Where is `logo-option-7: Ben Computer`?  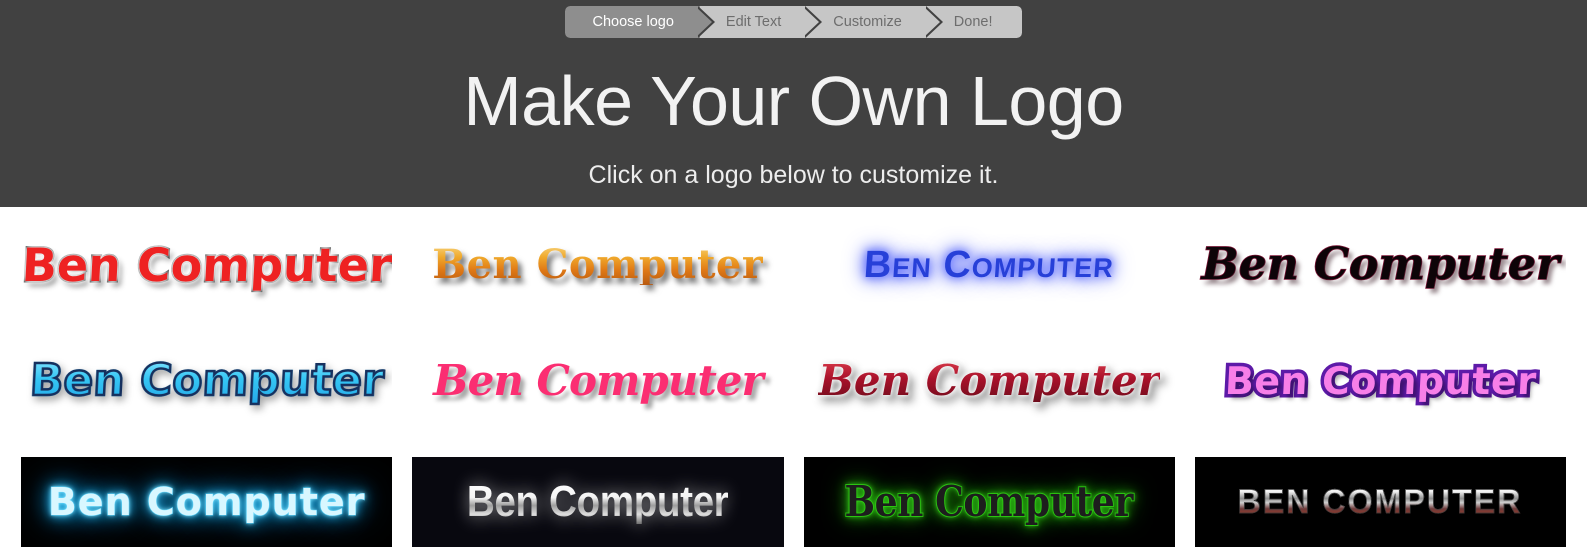
logo-option-7: Ben Computer is located at coordinates (989, 381).